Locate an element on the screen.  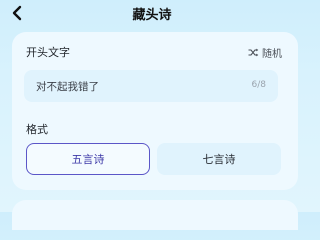
format-option-seven-char: 七言诗 is located at coordinates (219, 159).